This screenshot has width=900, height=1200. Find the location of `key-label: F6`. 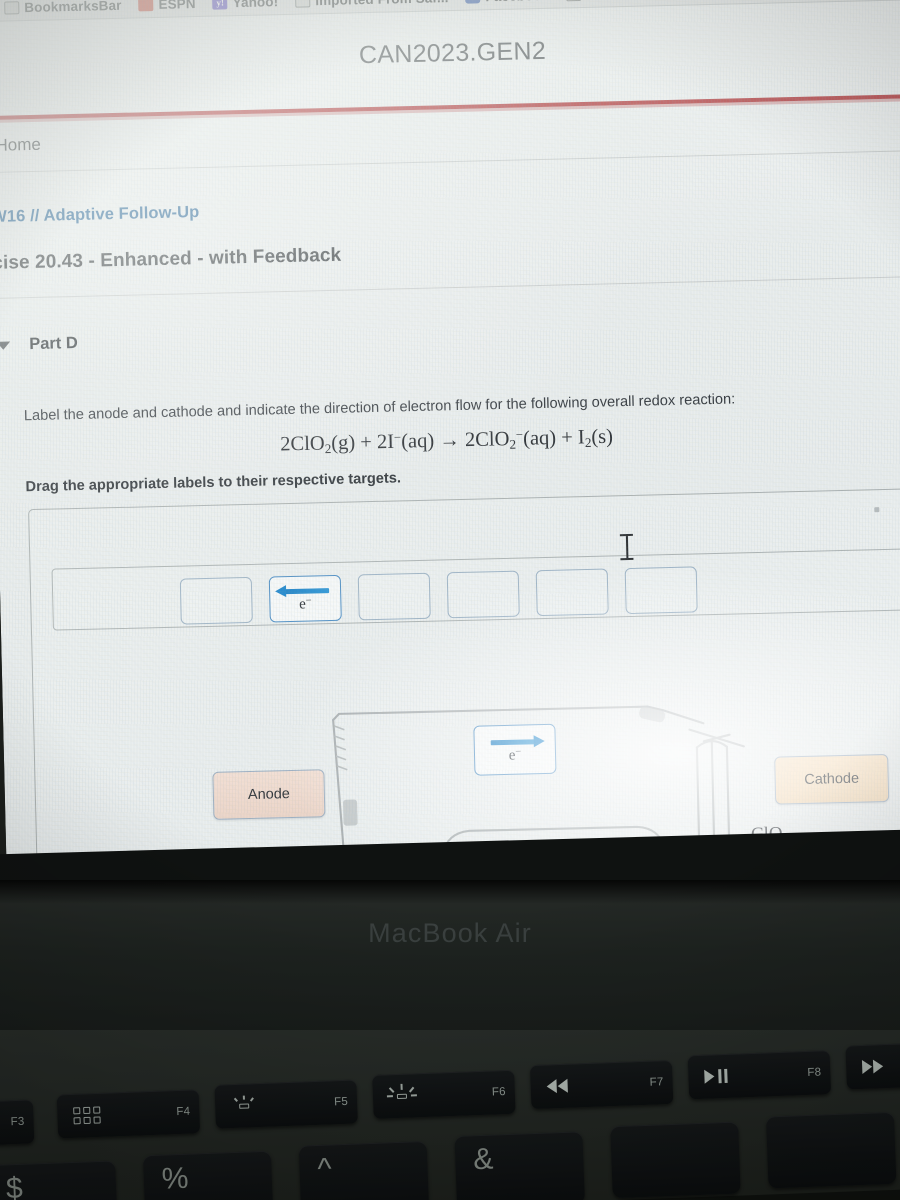

key-label: F6 is located at coordinates (499, 1092).